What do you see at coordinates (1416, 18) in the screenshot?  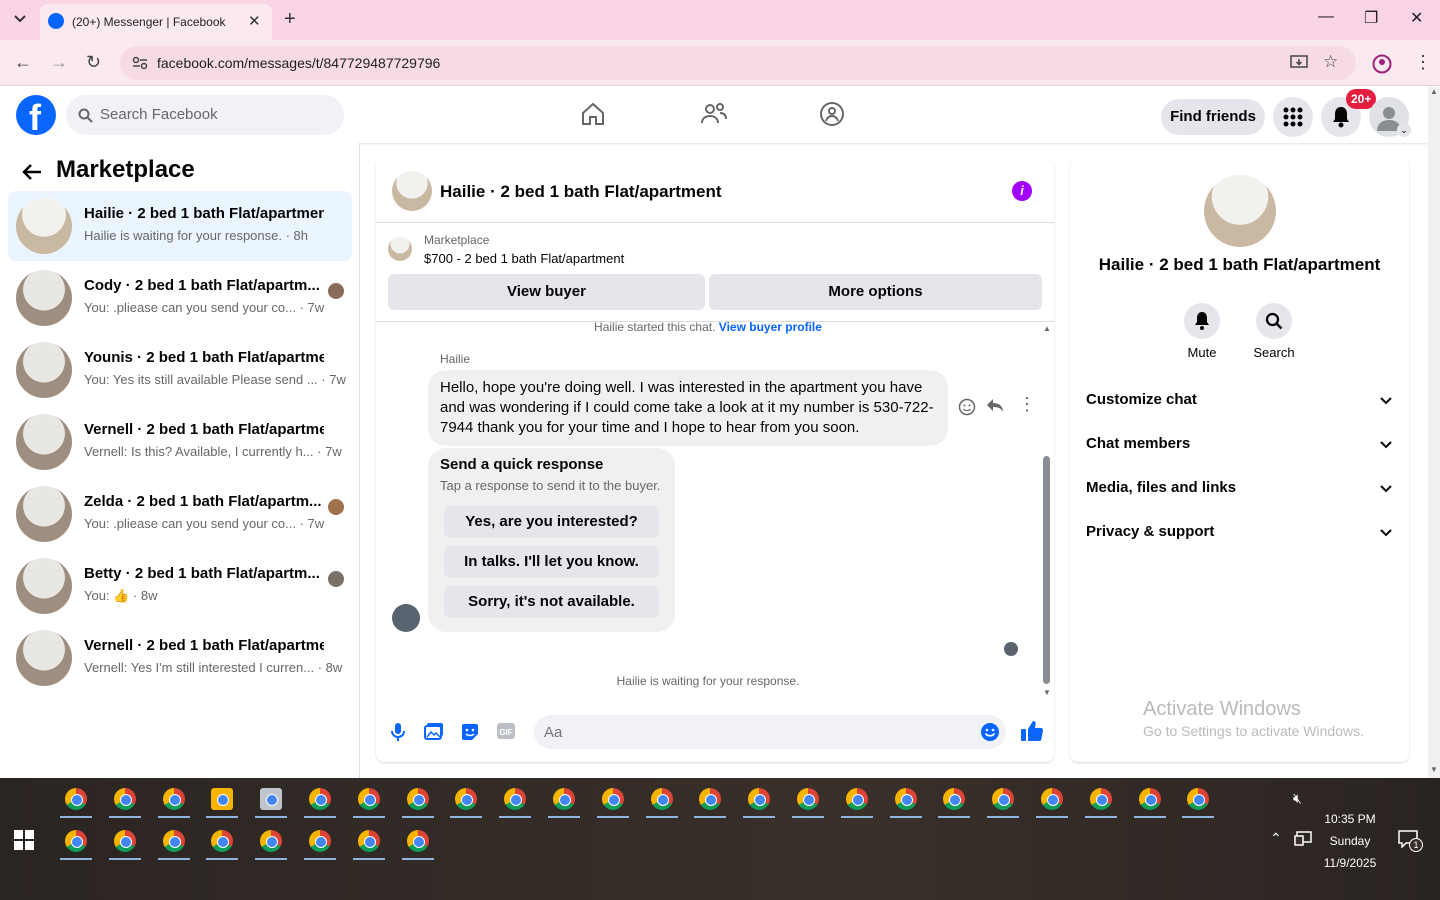 I see `window-close-icon: ✕` at bounding box center [1416, 18].